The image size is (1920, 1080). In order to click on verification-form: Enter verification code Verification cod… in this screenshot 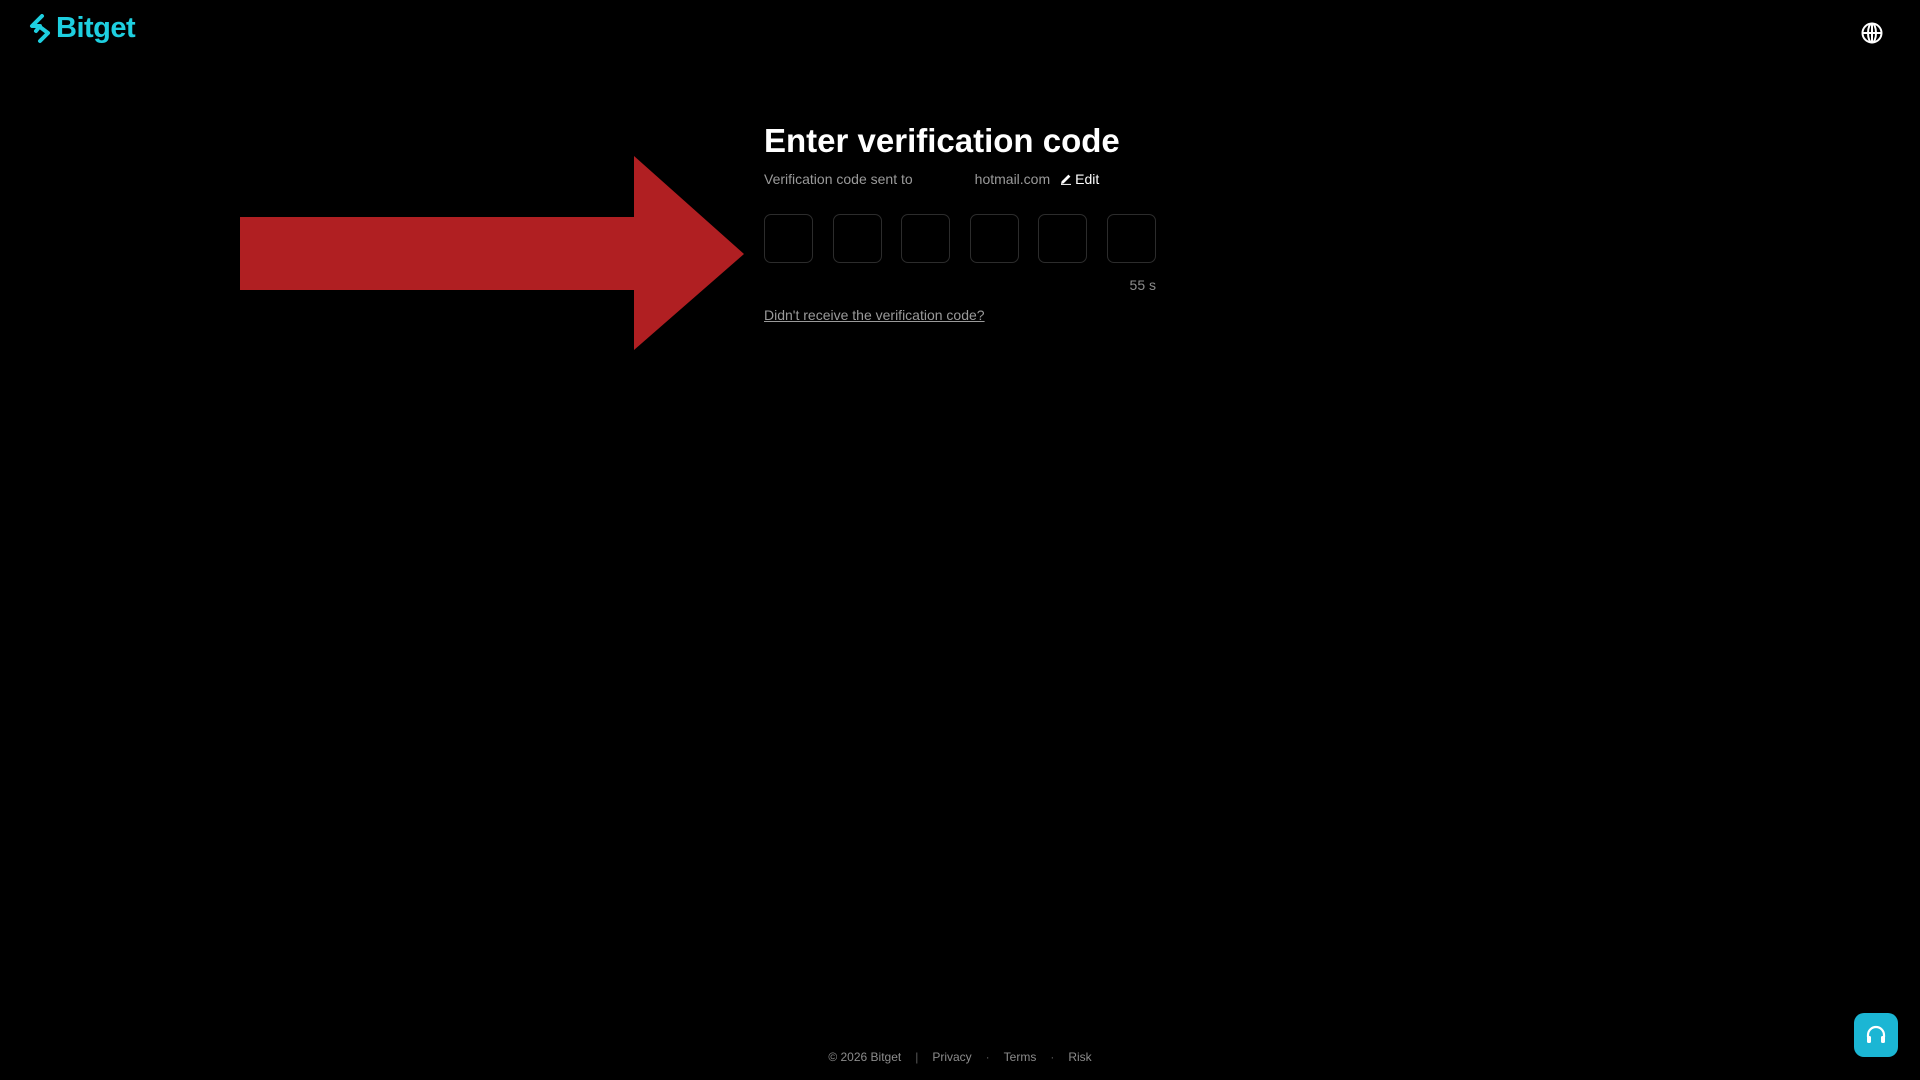, I will do `click(960, 222)`.